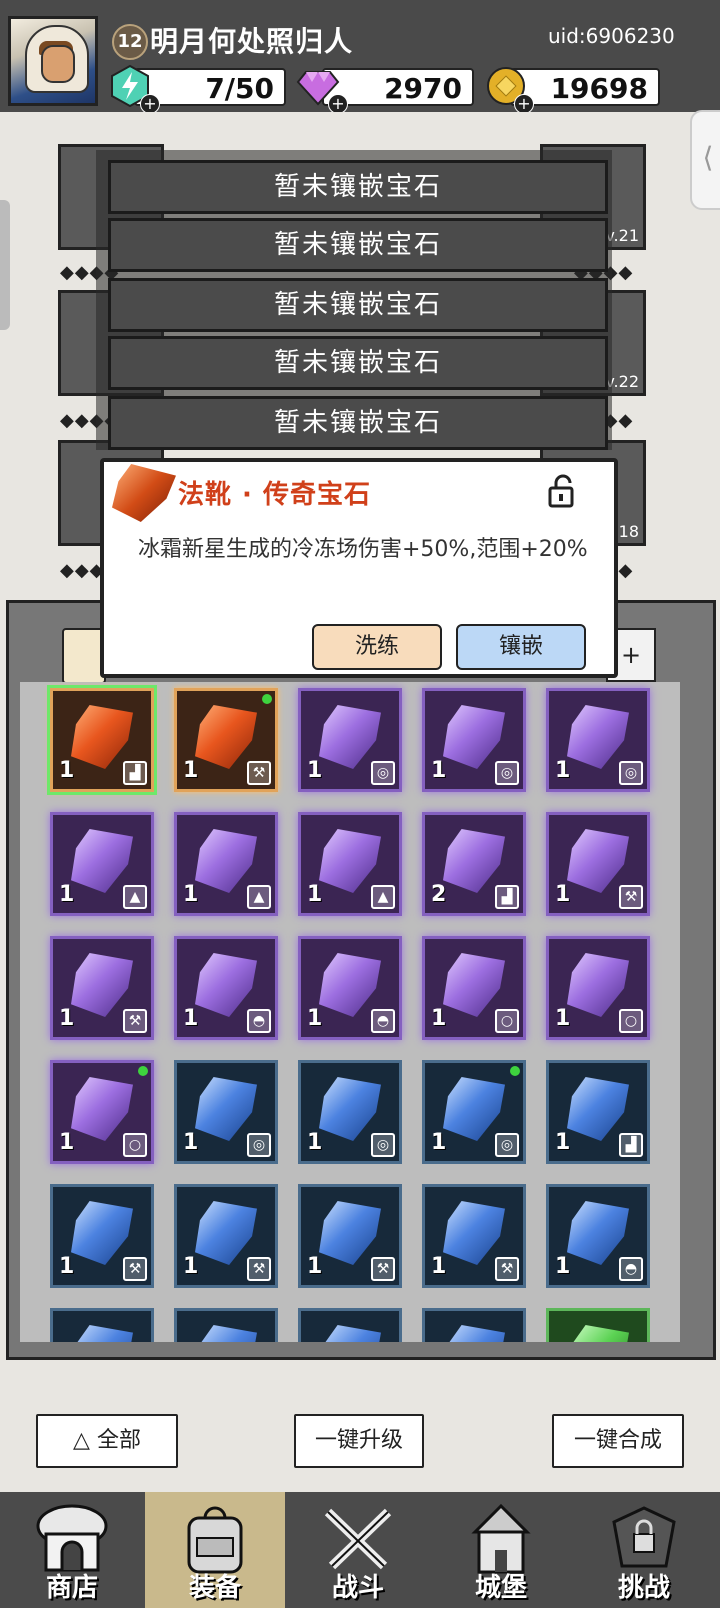 This screenshot has height=1608, width=720. Describe the element at coordinates (383, 1021) in the screenshot. I see `helmet-slot-icon: ◓` at that location.